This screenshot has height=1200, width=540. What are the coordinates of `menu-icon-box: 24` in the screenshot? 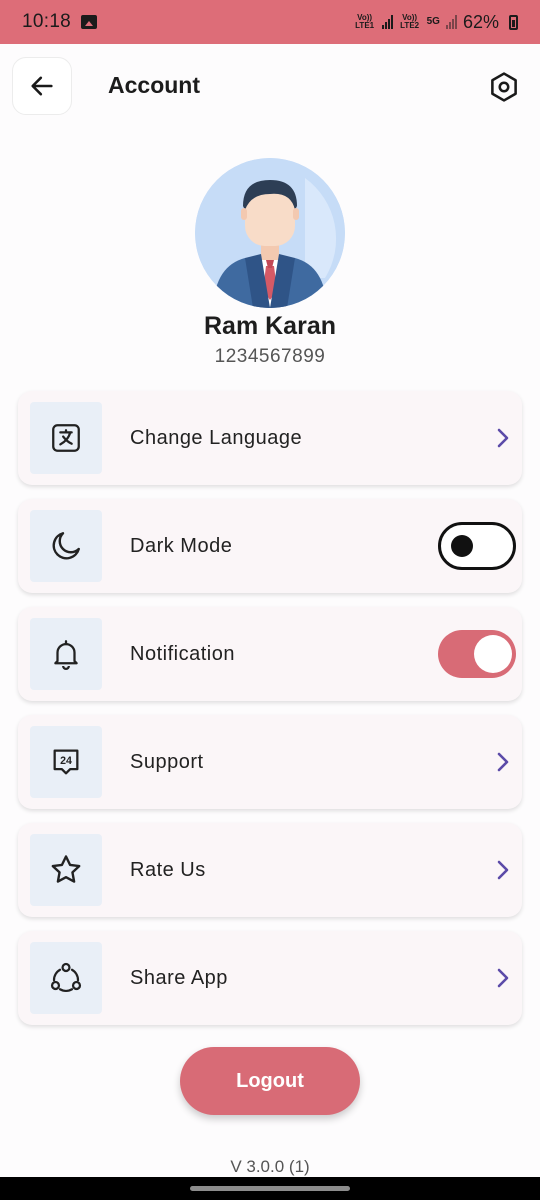 It's located at (66, 762).